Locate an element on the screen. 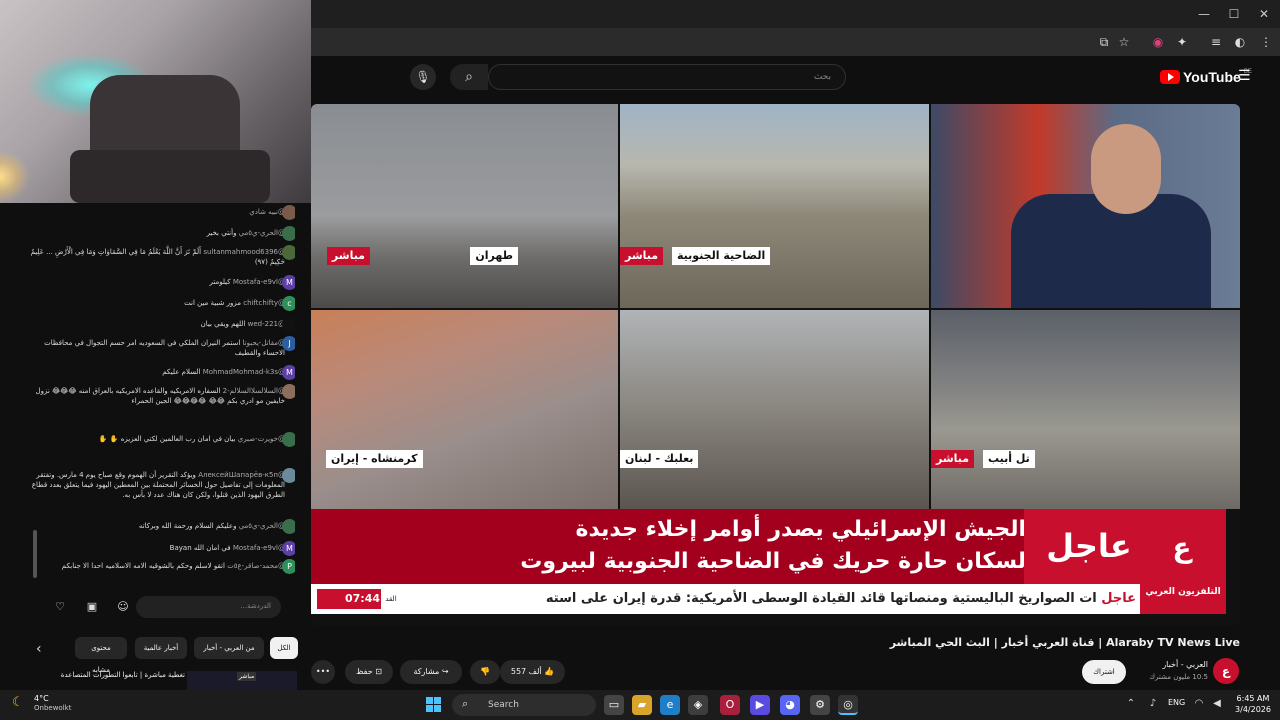  extension-icon: ◉ is located at coordinates (1158, 42).